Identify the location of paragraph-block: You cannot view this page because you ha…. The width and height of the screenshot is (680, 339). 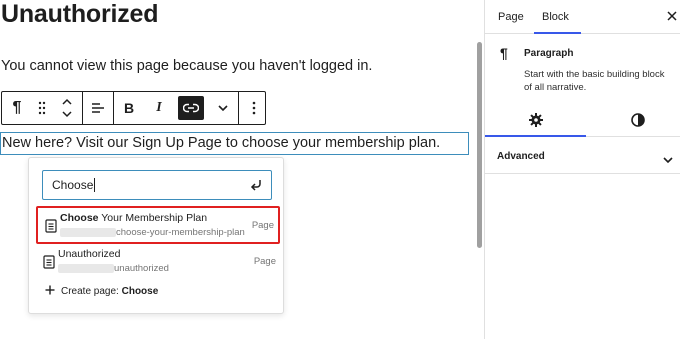
(186, 66).